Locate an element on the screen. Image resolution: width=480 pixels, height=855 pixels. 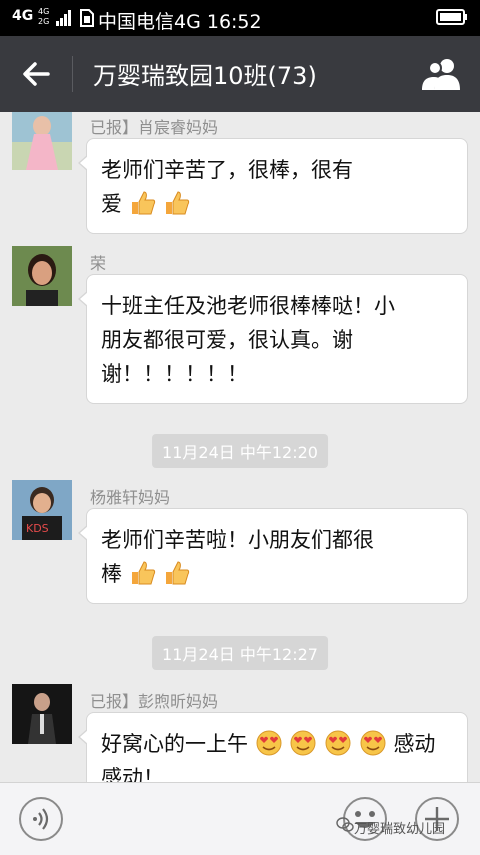
message-input is located at coordinates (207, 820).